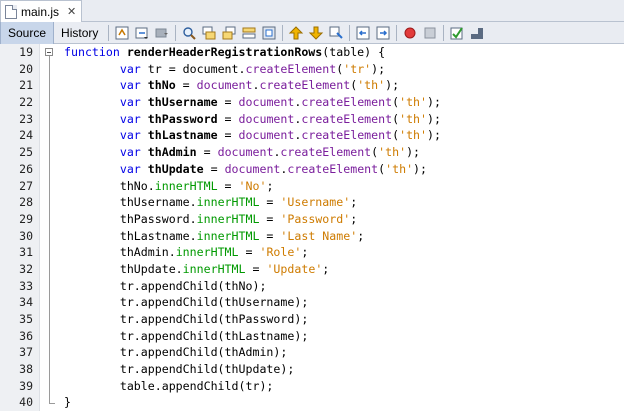 The width and height of the screenshot is (624, 411). Describe the element at coordinates (249, 33) in the screenshot. I see `toggle-highlight-icon` at that location.